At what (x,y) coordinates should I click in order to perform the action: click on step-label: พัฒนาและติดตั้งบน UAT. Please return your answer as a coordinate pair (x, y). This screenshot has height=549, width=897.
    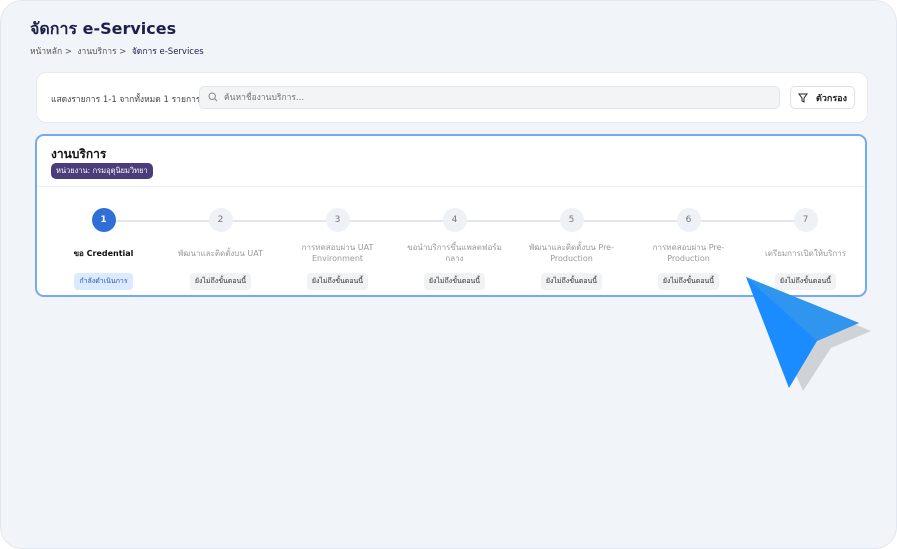
    Looking at the image, I should click on (220, 253).